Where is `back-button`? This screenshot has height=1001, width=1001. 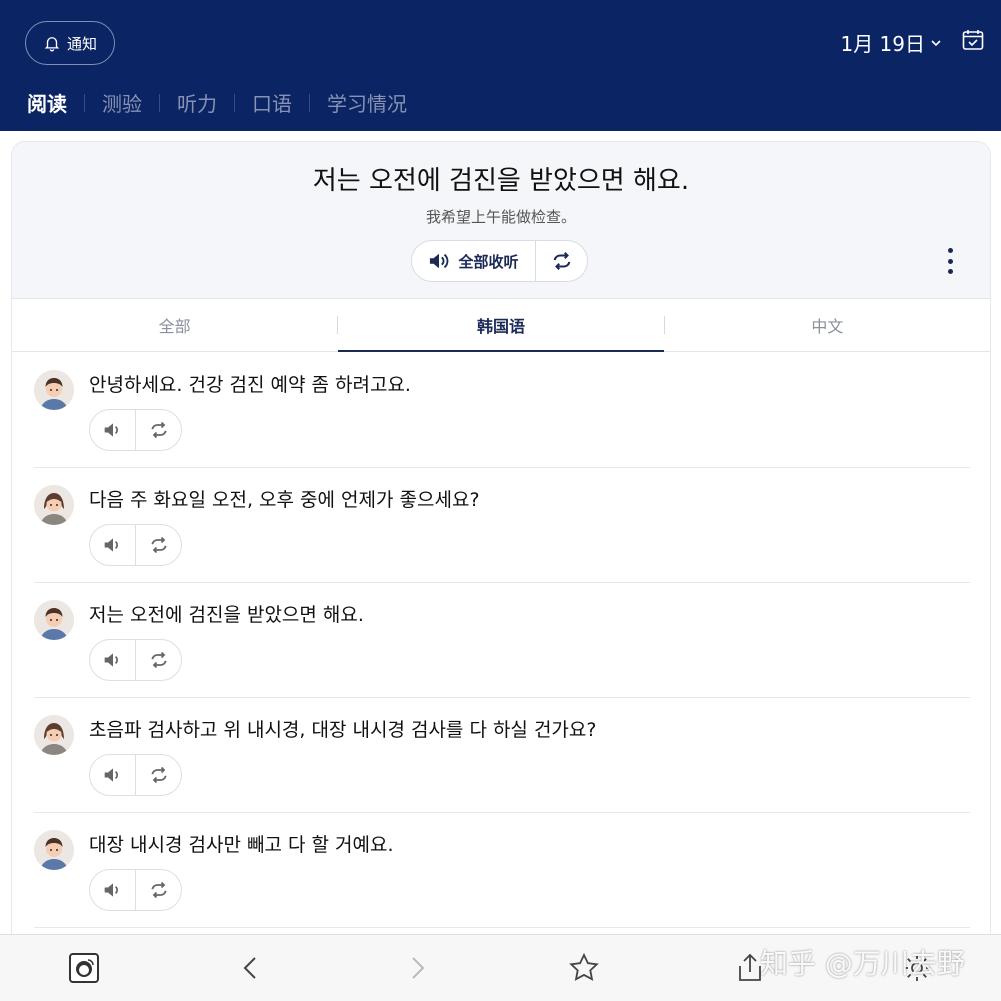
back-button is located at coordinates (251, 968).